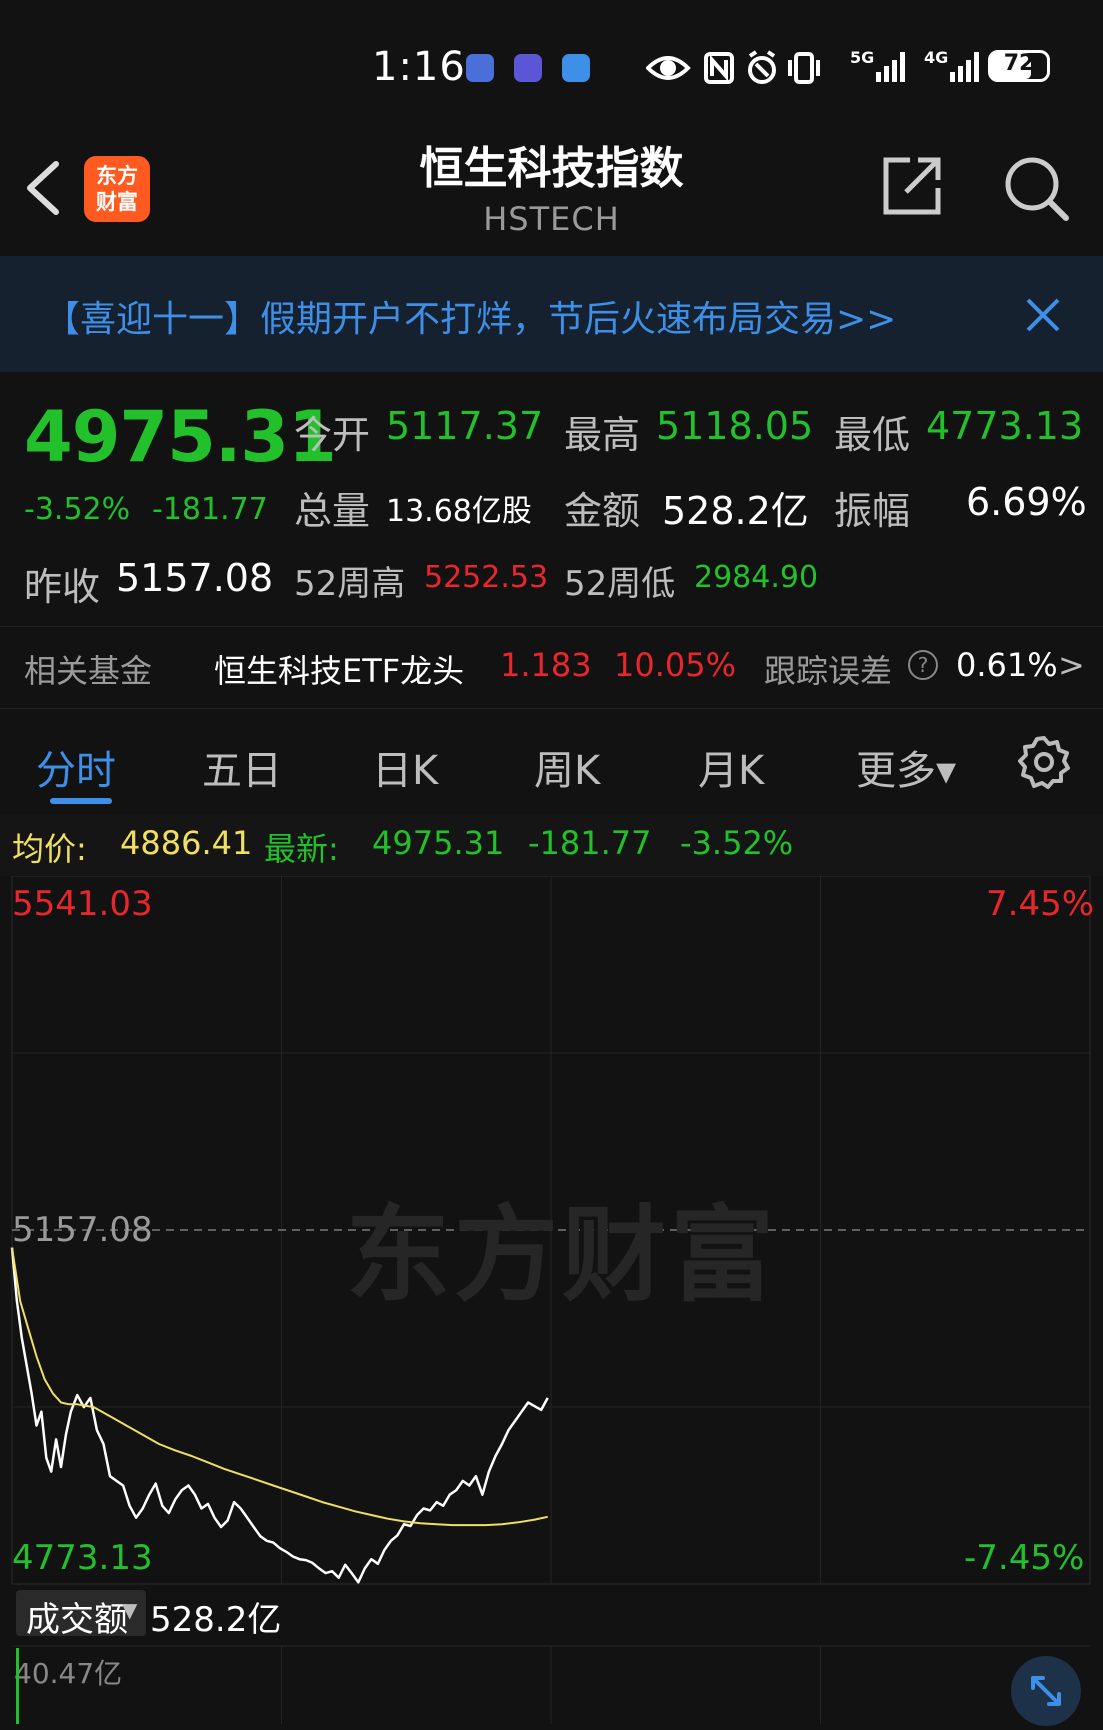 The image size is (1103, 1730). Describe the element at coordinates (1024, 1558) in the screenshot. I see `pct-min-label: -7.45%` at that location.